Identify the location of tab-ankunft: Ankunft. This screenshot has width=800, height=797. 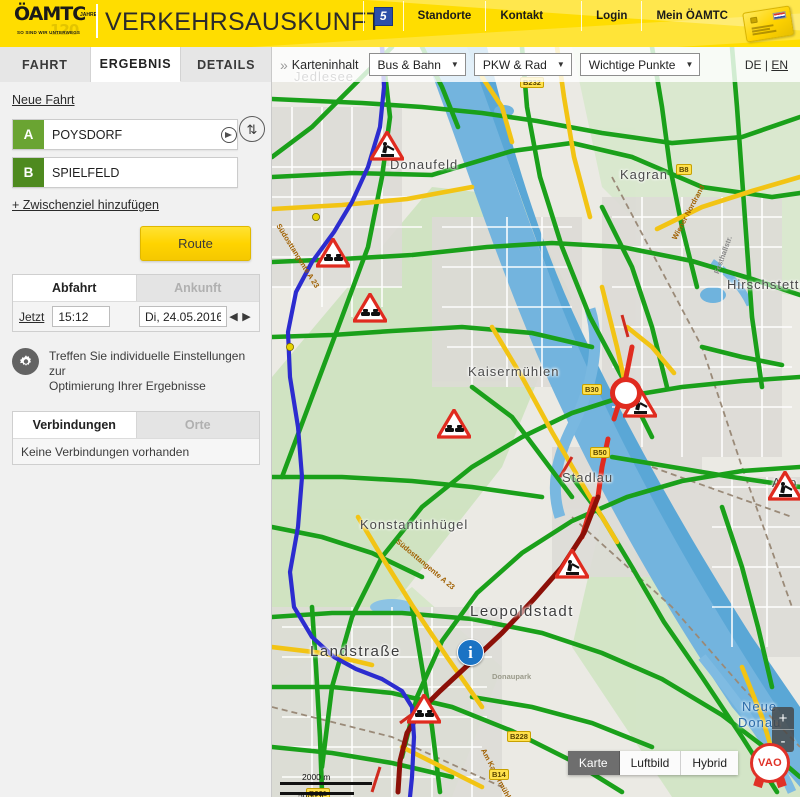
(197, 288).